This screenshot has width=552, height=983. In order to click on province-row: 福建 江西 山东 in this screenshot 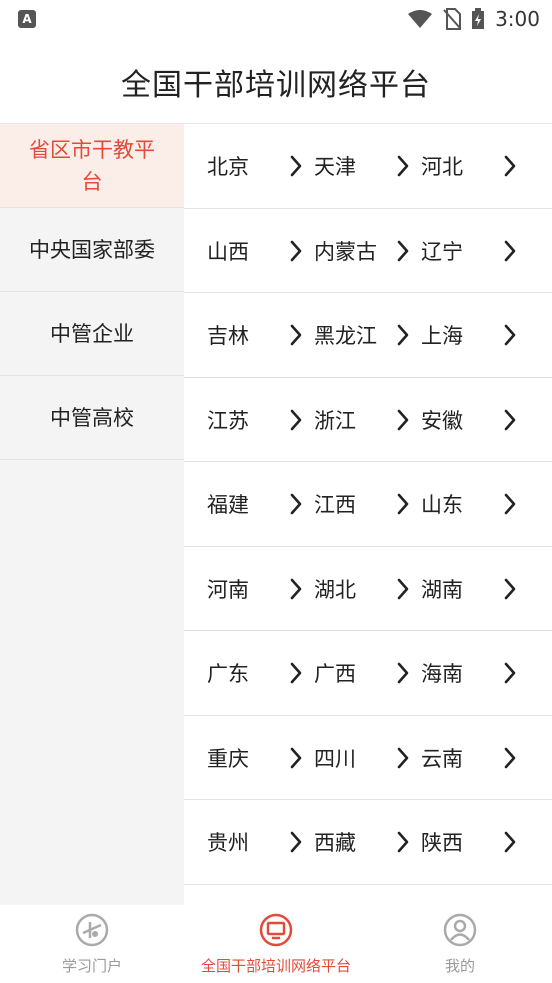, I will do `click(368, 504)`.